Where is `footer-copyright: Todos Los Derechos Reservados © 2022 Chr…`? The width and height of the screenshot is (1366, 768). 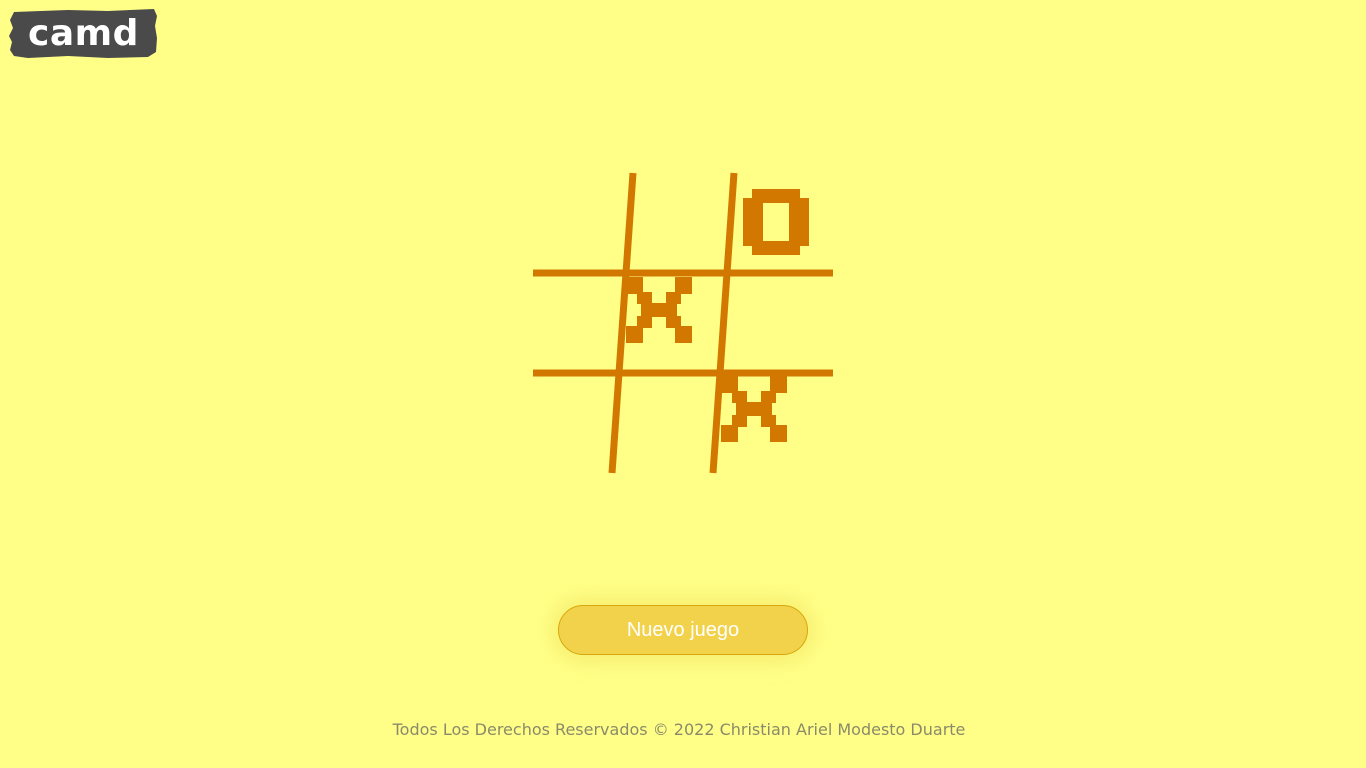
footer-copyright: Todos Los Derechos Reservados © 2022 Chr… is located at coordinates (679, 729).